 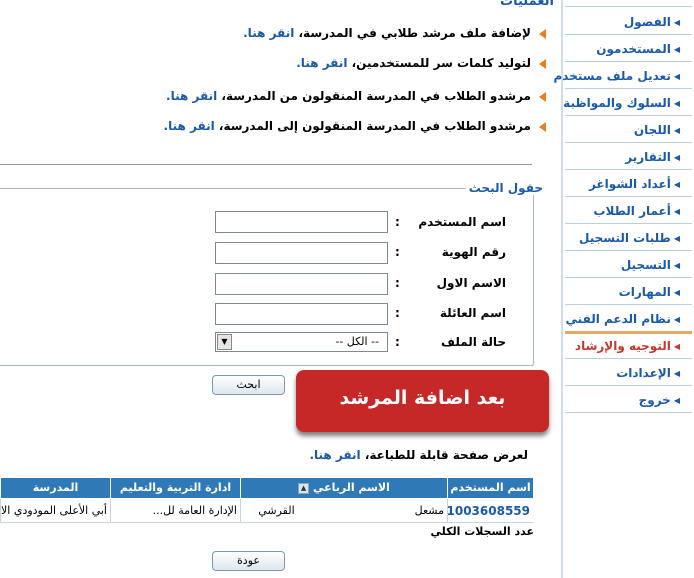 What do you see at coordinates (268, 33) in the screenshot?
I see `add-counselor-link: انقر هنا.` at bounding box center [268, 33].